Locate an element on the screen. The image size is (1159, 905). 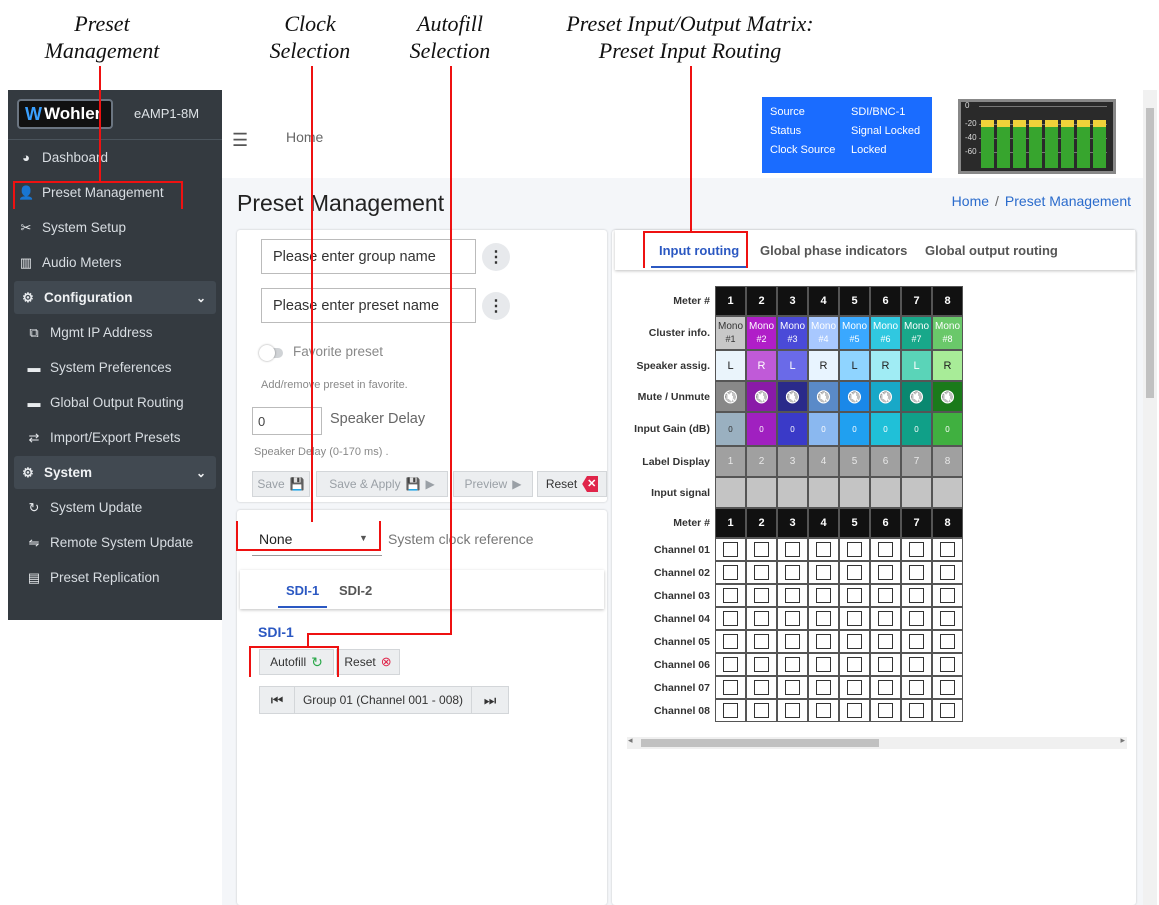
group-name-input: Please enter group name is located at coordinates (368, 256).